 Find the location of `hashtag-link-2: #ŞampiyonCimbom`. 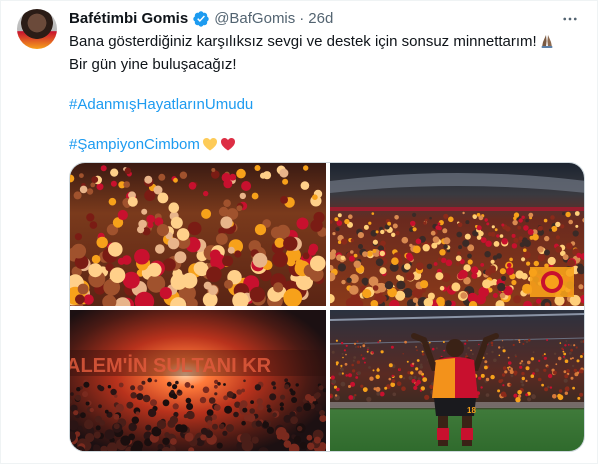

hashtag-link-2: #ŞampiyonCimbom is located at coordinates (134, 144).